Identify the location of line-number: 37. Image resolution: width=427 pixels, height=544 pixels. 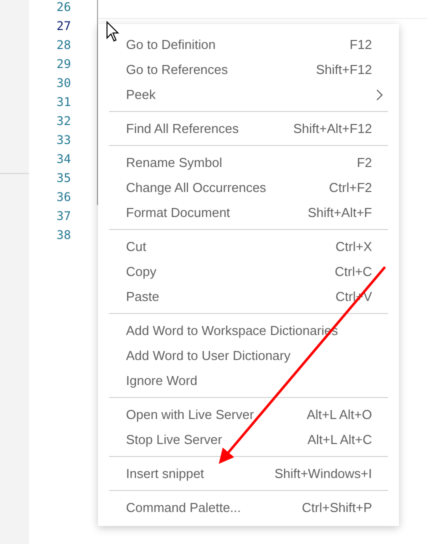
(64, 217).